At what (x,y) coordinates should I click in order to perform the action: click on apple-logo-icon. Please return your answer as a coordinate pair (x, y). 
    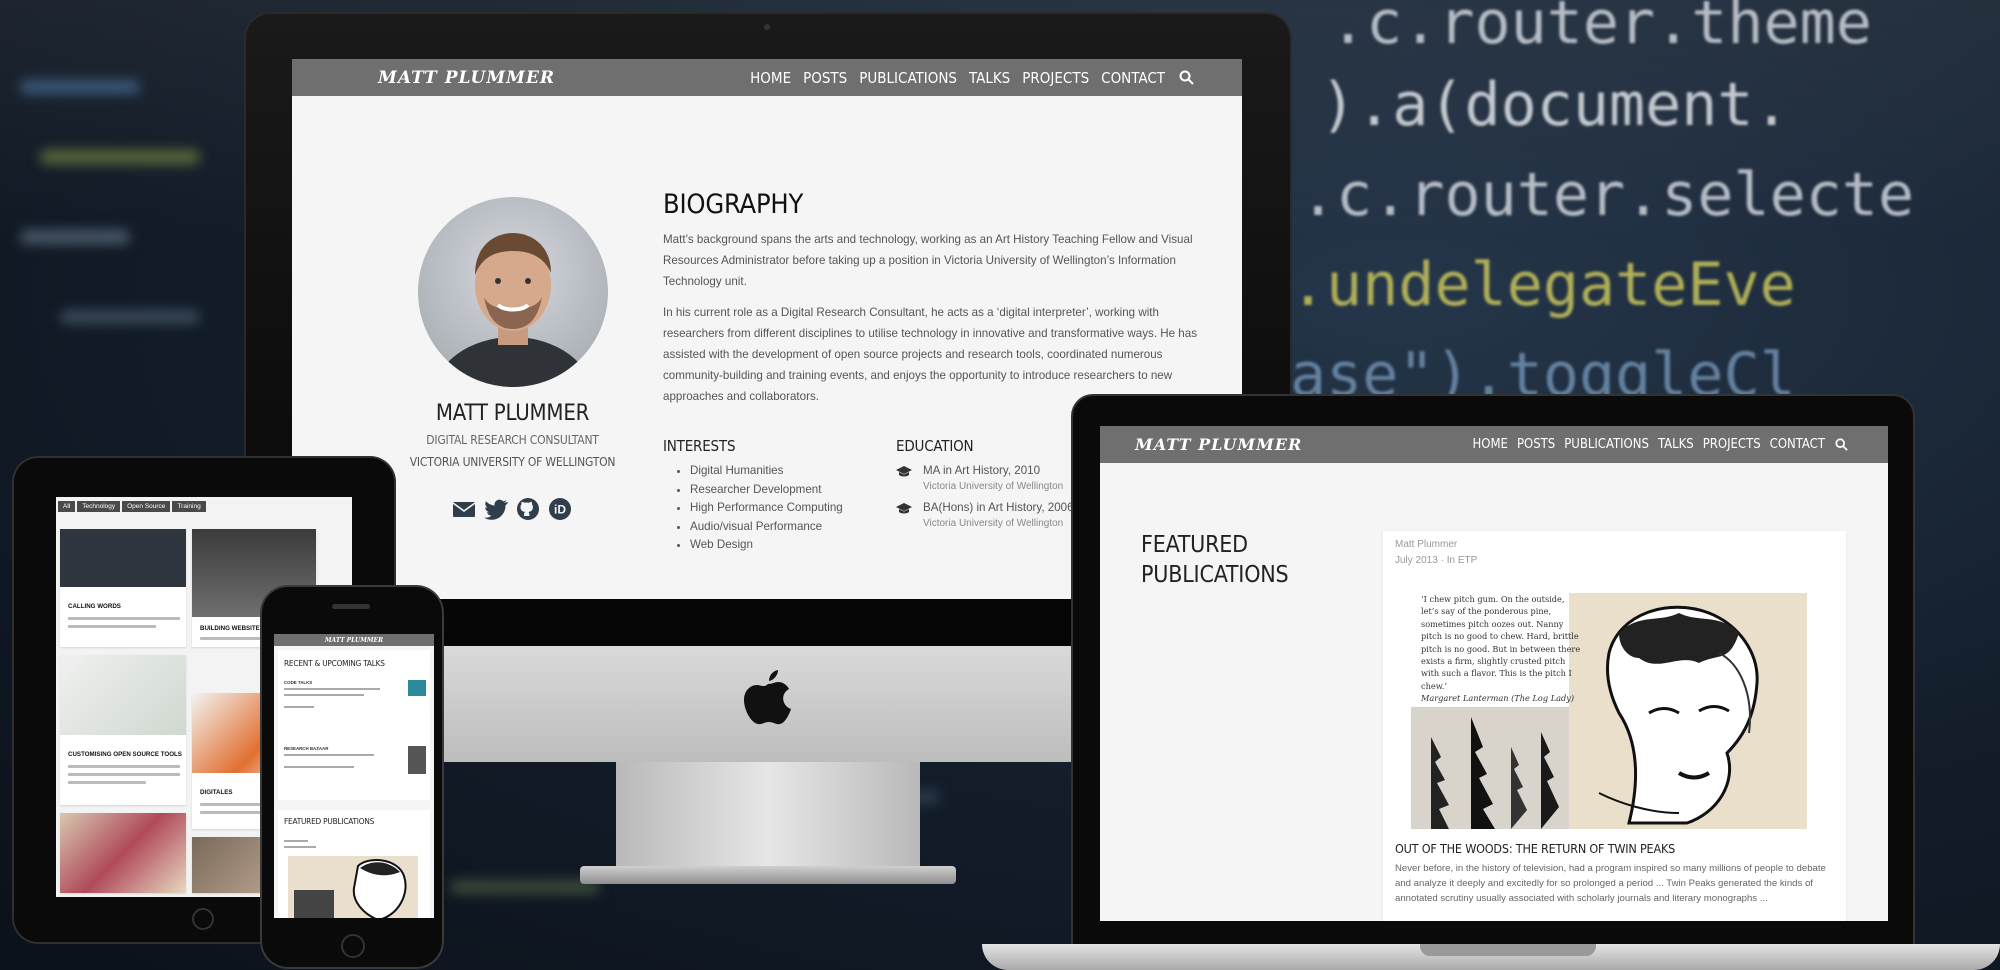
    Looking at the image, I should click on (767, 697).